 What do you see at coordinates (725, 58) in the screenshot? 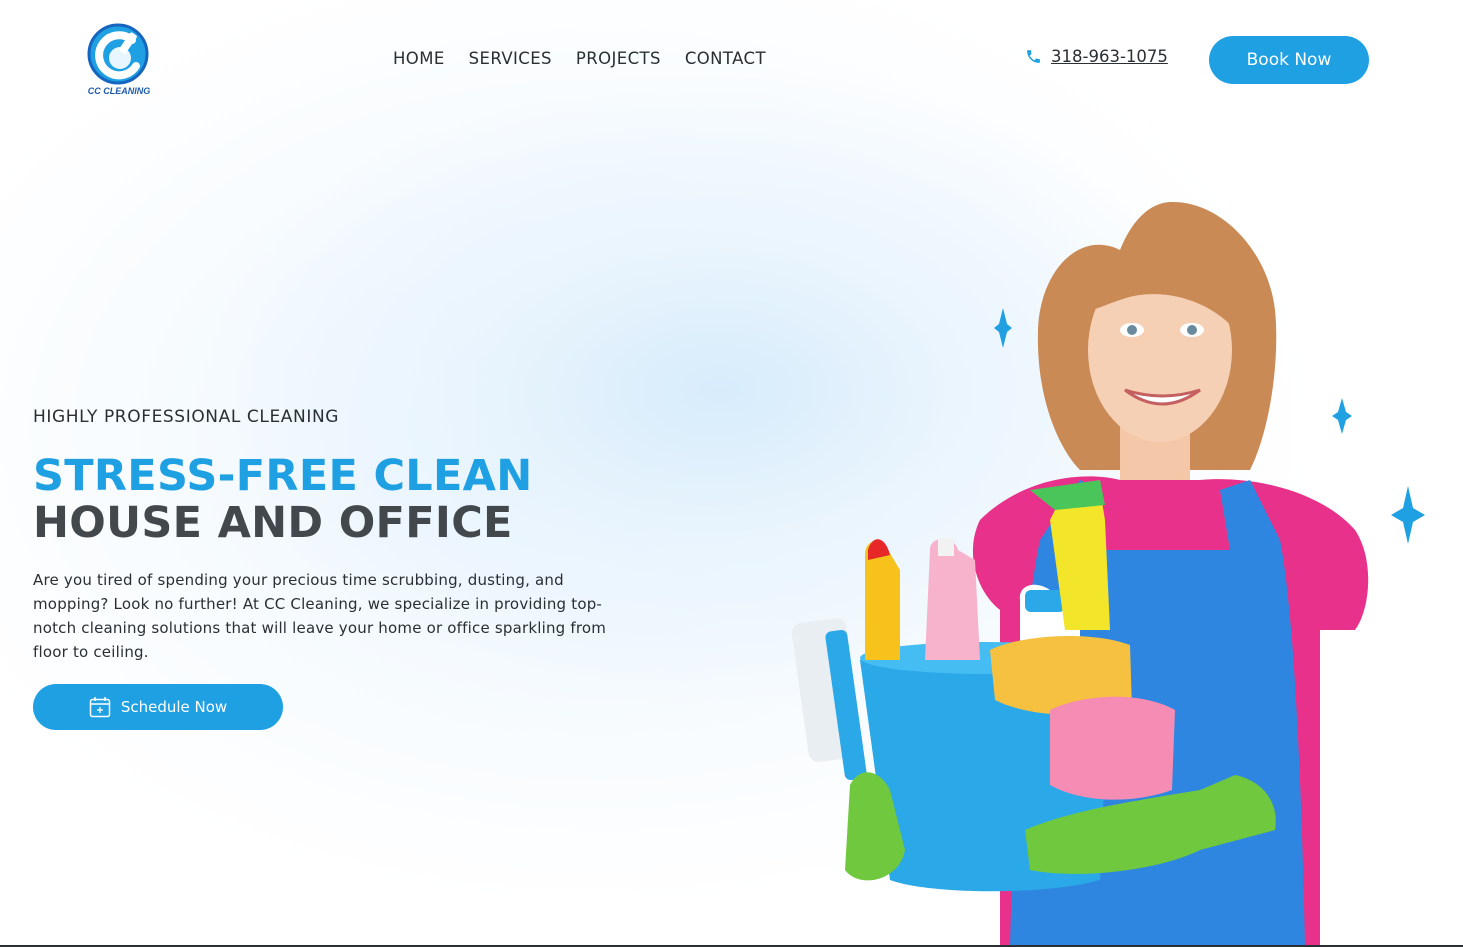
I see `nav-item-contact: CONTACT` at bounding box center [725, 58].